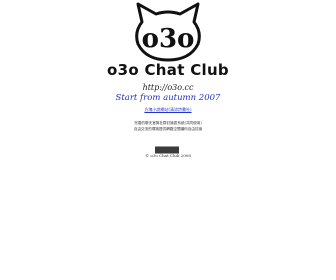 This screenshot has width=336, height=280. I want to click on cat-logo-icon: o3o, so click(168, 32).